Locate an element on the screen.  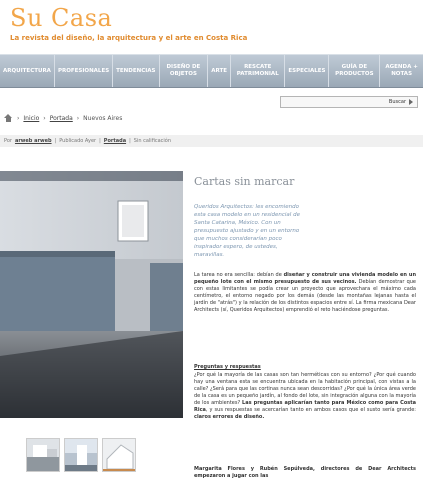
breadcrumb-portada: Portada is located at coordinates (61, 118).